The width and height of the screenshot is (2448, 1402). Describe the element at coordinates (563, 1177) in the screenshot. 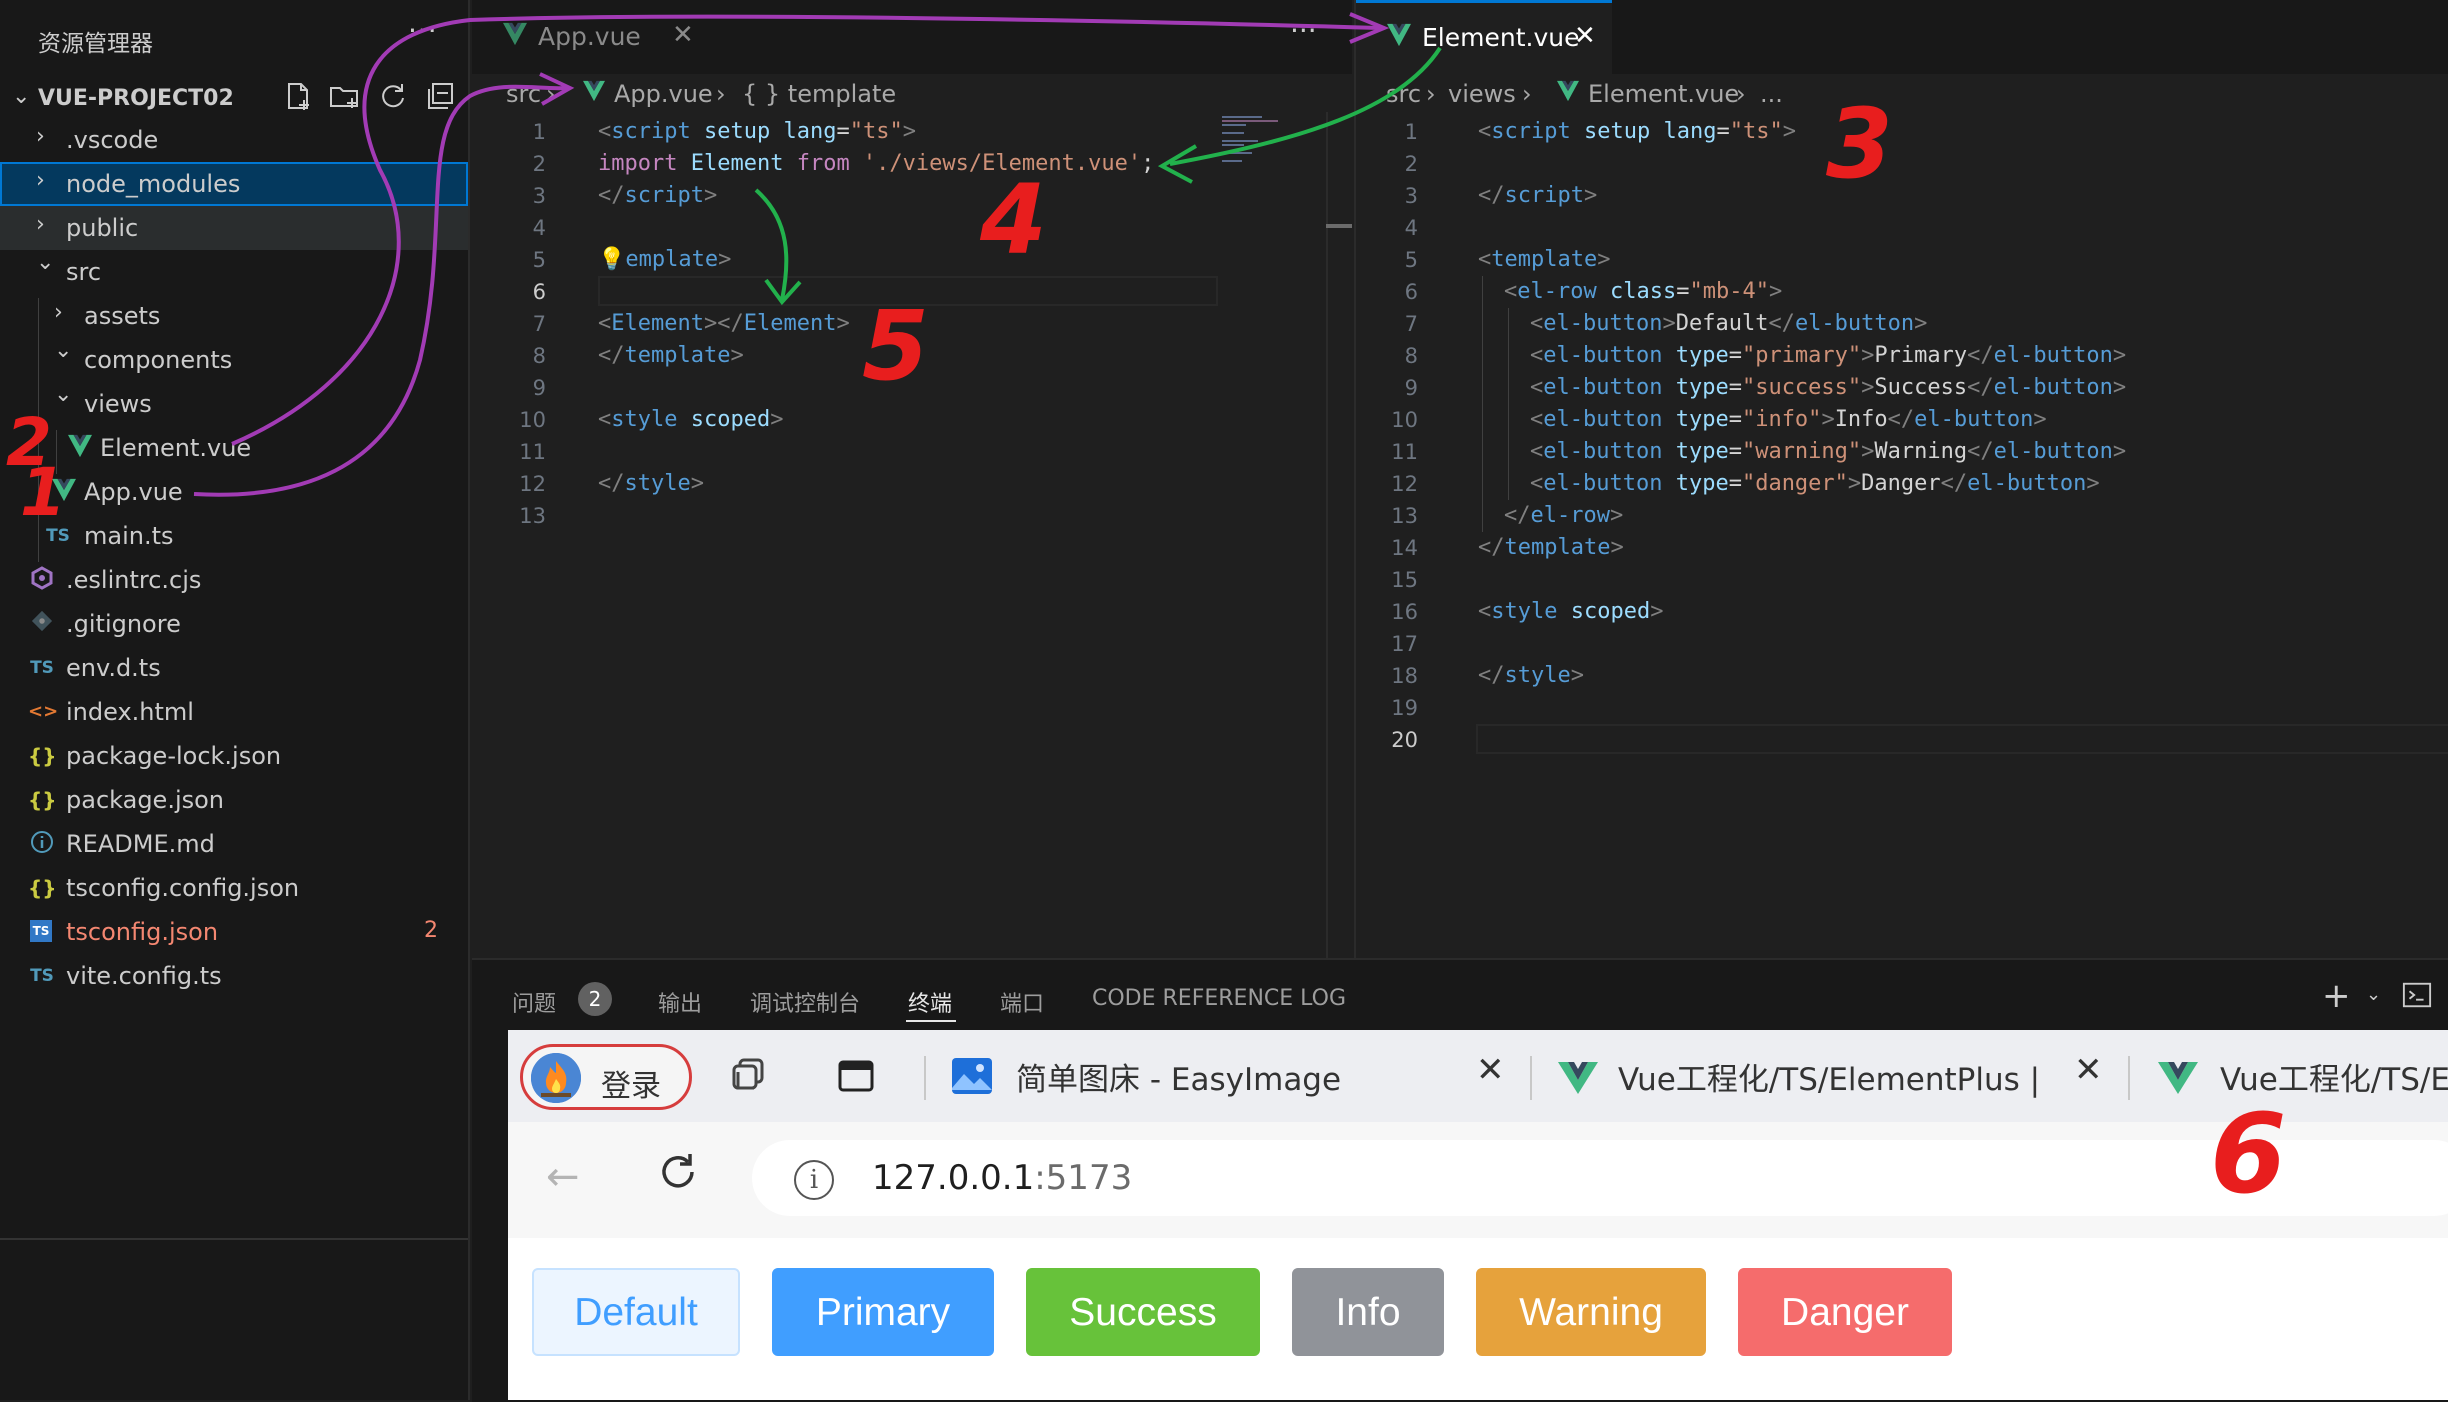

I see `back-button: ←` at that location.